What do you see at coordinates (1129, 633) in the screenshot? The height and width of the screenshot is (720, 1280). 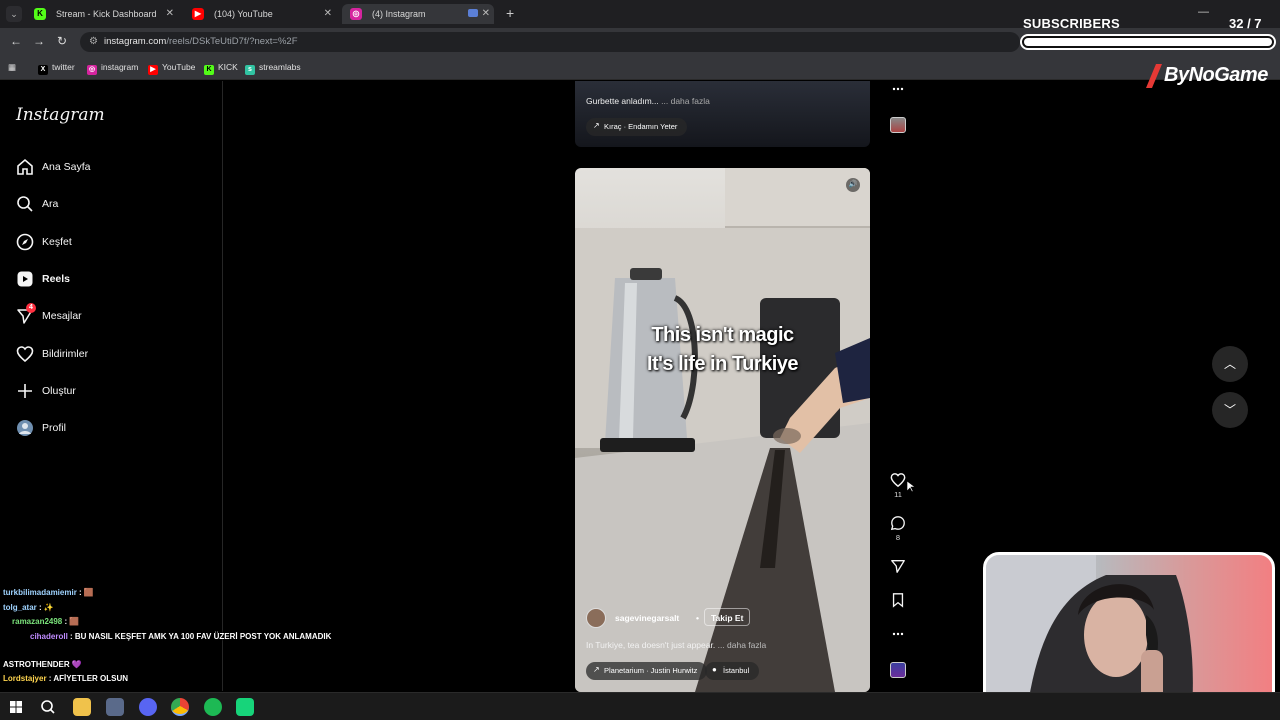 I see `webcam-overlay` at bounding box center [1129, 633].